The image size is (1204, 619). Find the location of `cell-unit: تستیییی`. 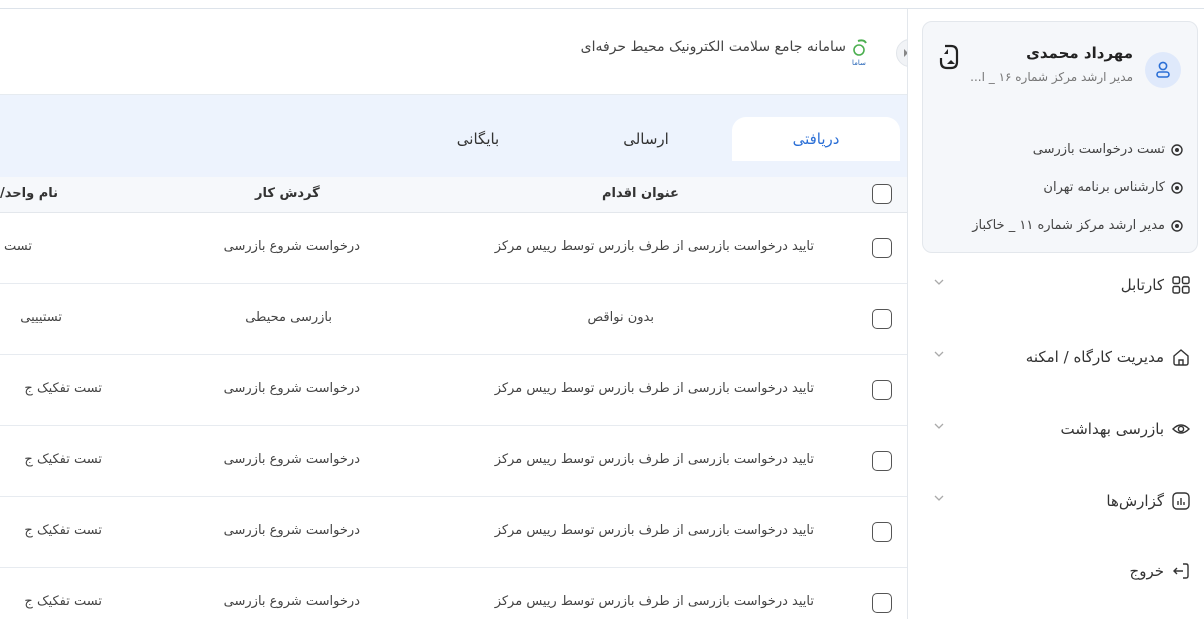

cell-unit: تستیییی is located at coordinates (41, 317).